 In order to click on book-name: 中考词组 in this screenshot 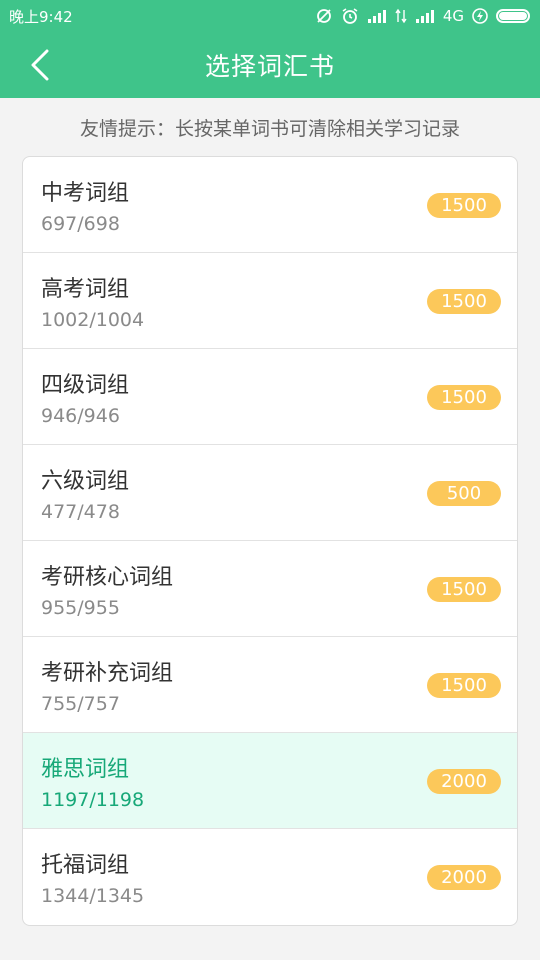, I will do `click(85, 193)`.